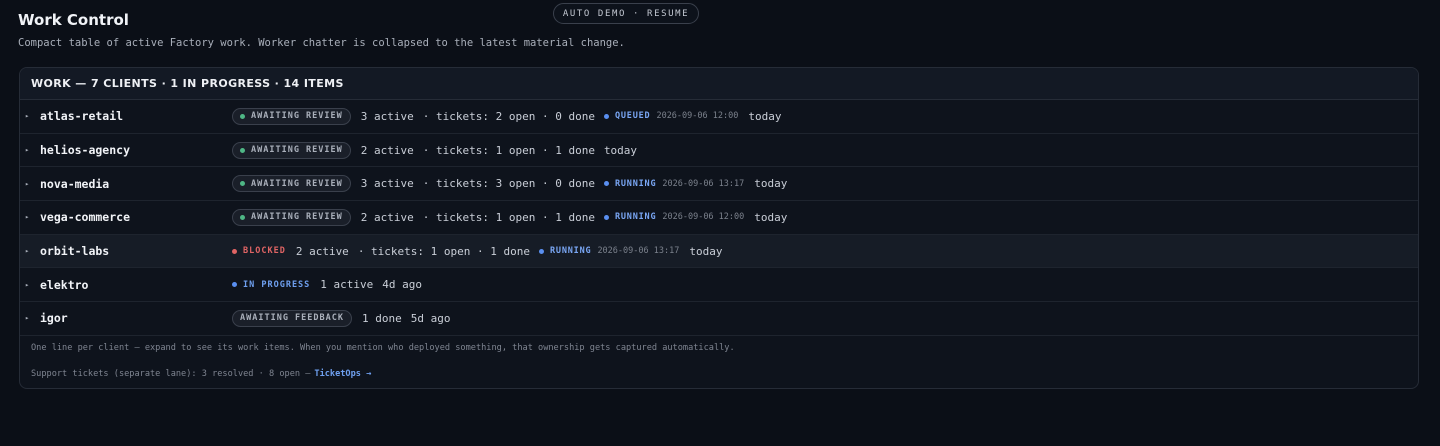  What do you see at coordinates (508, 116) in the screenshot?
I see `ticket-summary: · tickets: 2 open · 0 done` at bounding box center [508, 116].